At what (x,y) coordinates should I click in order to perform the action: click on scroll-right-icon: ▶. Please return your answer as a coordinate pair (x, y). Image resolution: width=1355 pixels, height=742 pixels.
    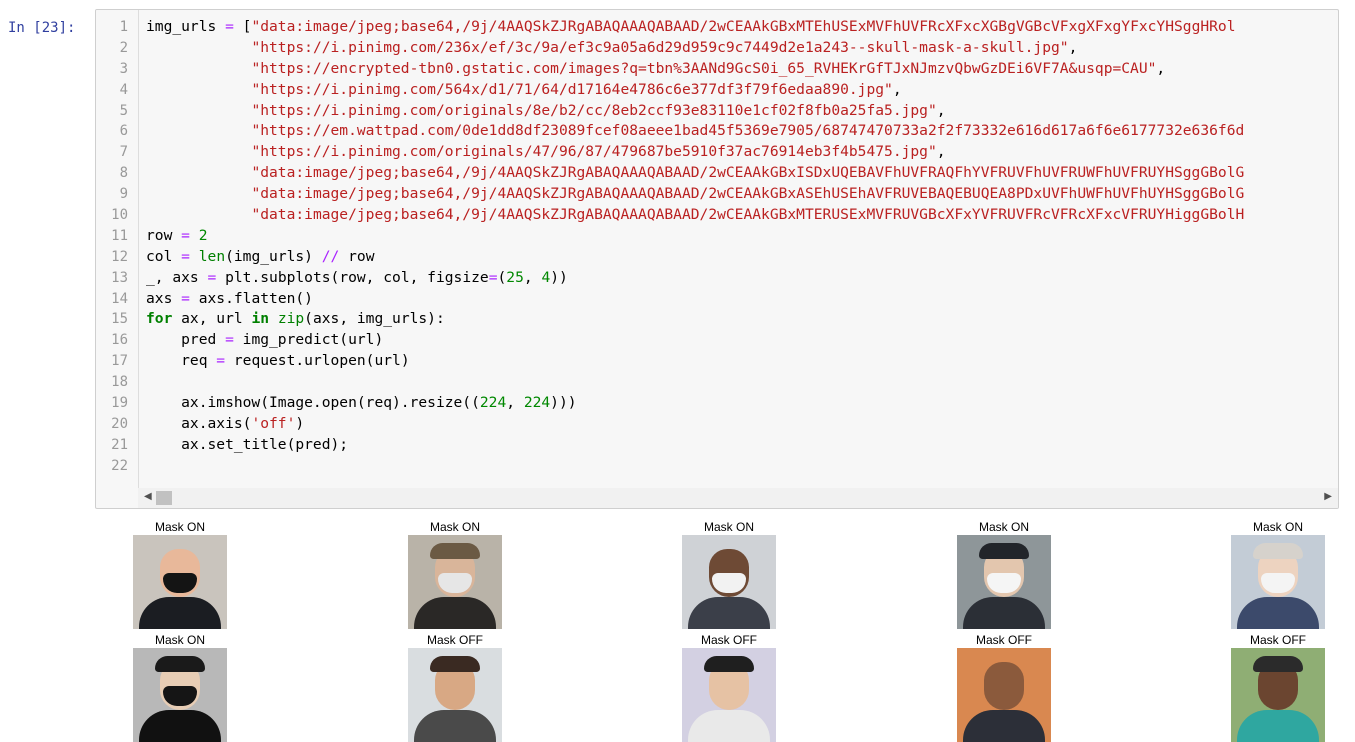
    Looking at the image, I should click on (1328, 496).